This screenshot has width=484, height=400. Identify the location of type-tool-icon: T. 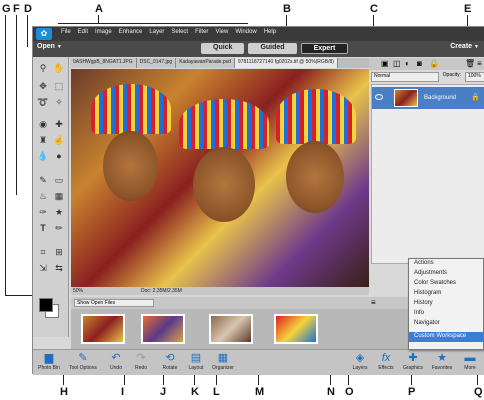
(43, 228).